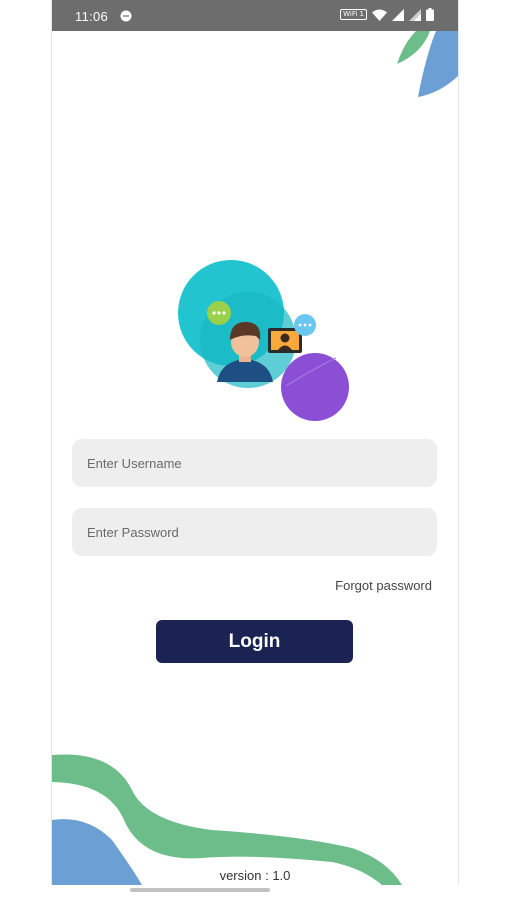  I want to click on video-chat-illustration, so click(263, 340).